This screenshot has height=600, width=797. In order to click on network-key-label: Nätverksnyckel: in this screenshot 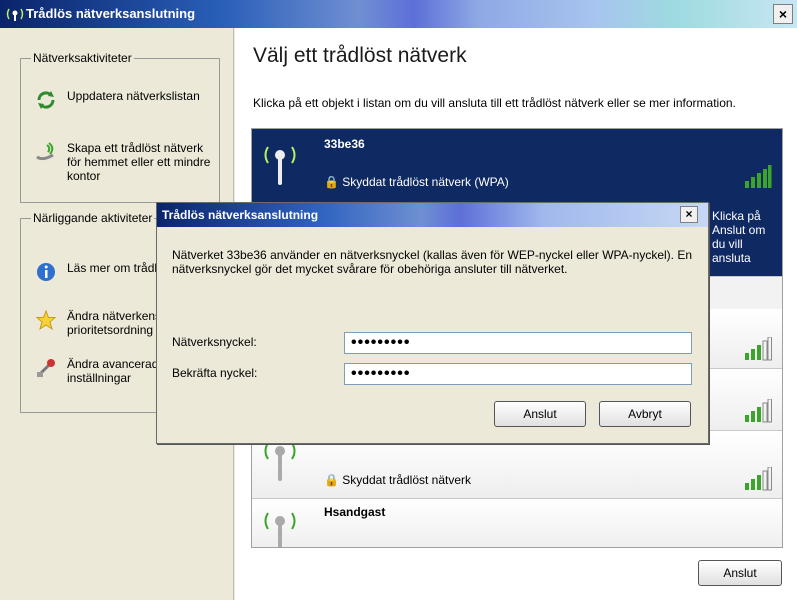, I will do `click(214, 342)`.